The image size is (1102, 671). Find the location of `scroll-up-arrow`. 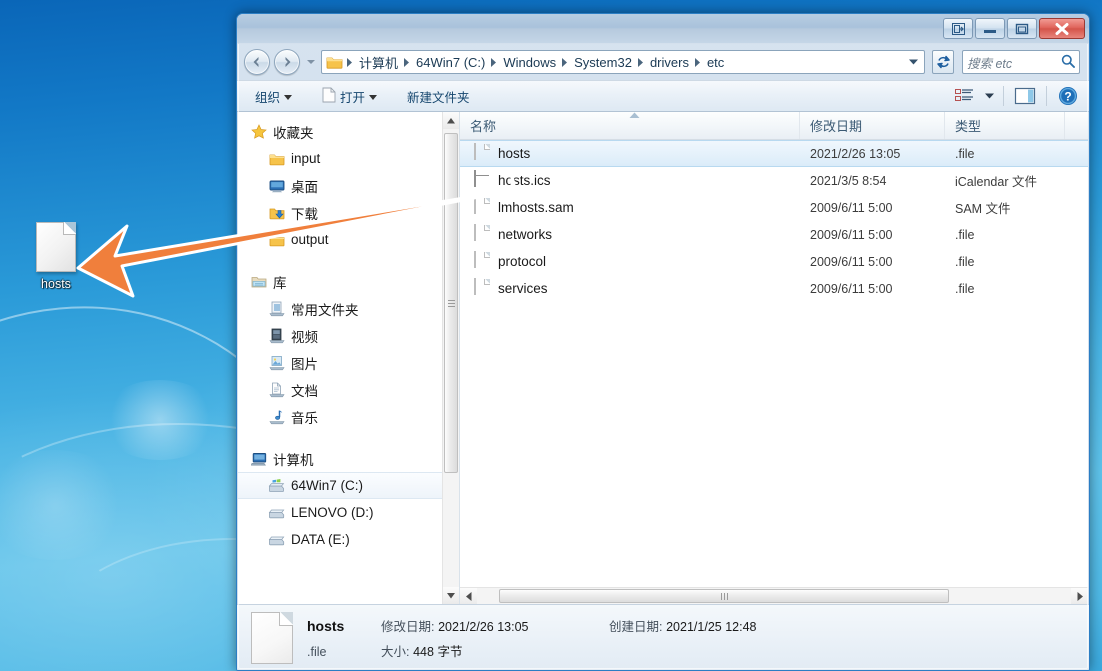

scroll-up-arrow is located at coordinates (451, 120).